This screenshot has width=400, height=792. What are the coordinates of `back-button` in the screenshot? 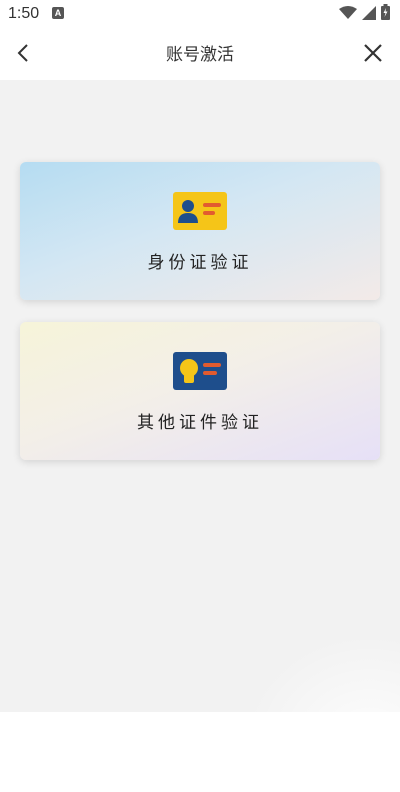 It's located at (23, 55).